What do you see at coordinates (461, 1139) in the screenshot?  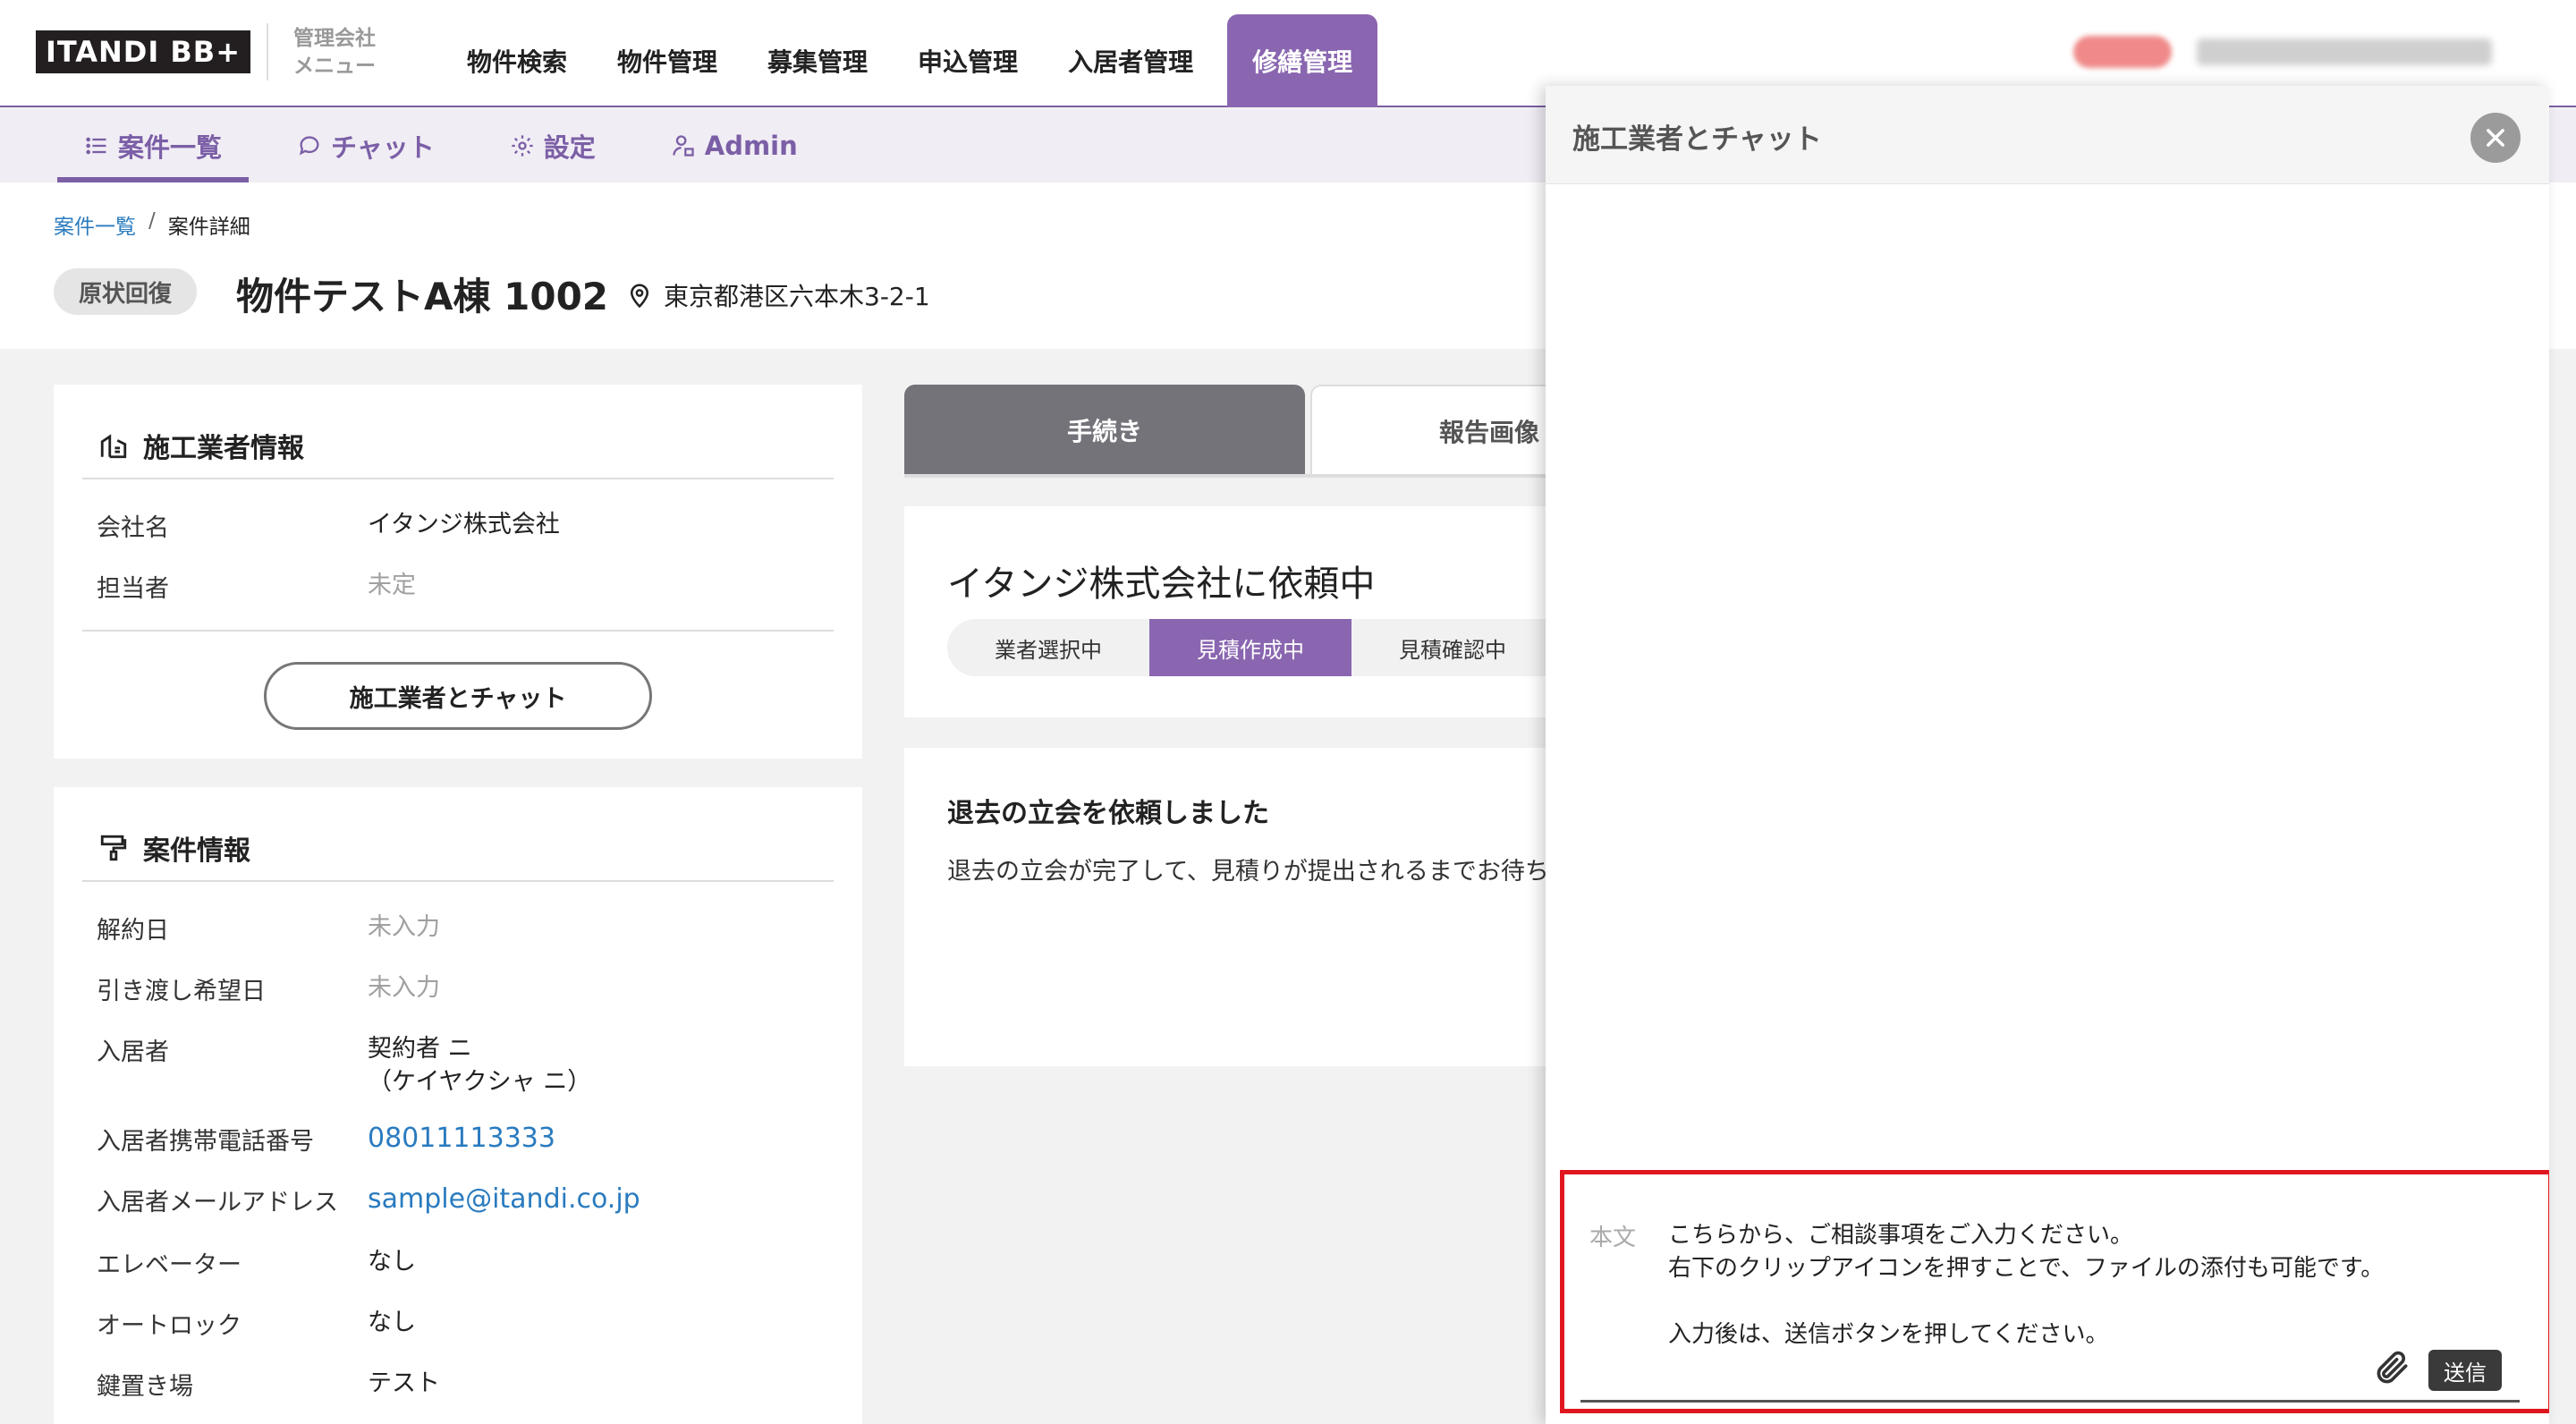 I see `tenant-phone-link: 08011113333` at bounding box center [461, 1139].